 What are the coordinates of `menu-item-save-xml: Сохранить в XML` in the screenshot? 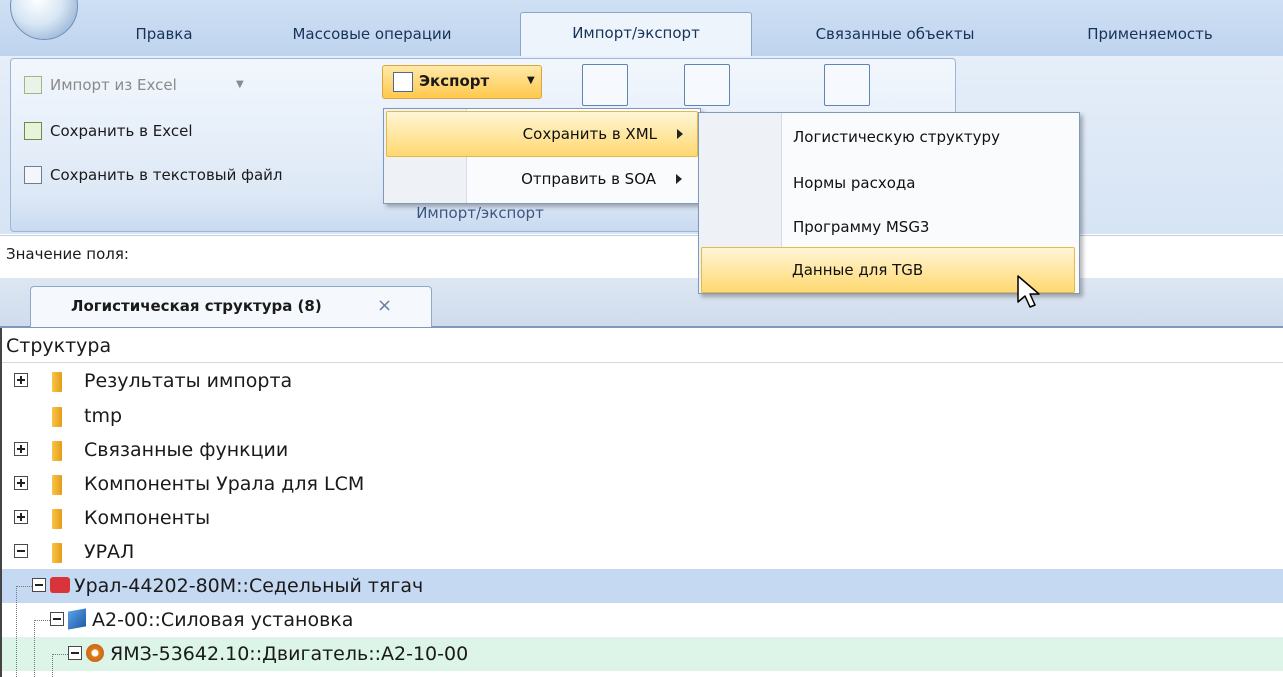 It's located at (542, 134).